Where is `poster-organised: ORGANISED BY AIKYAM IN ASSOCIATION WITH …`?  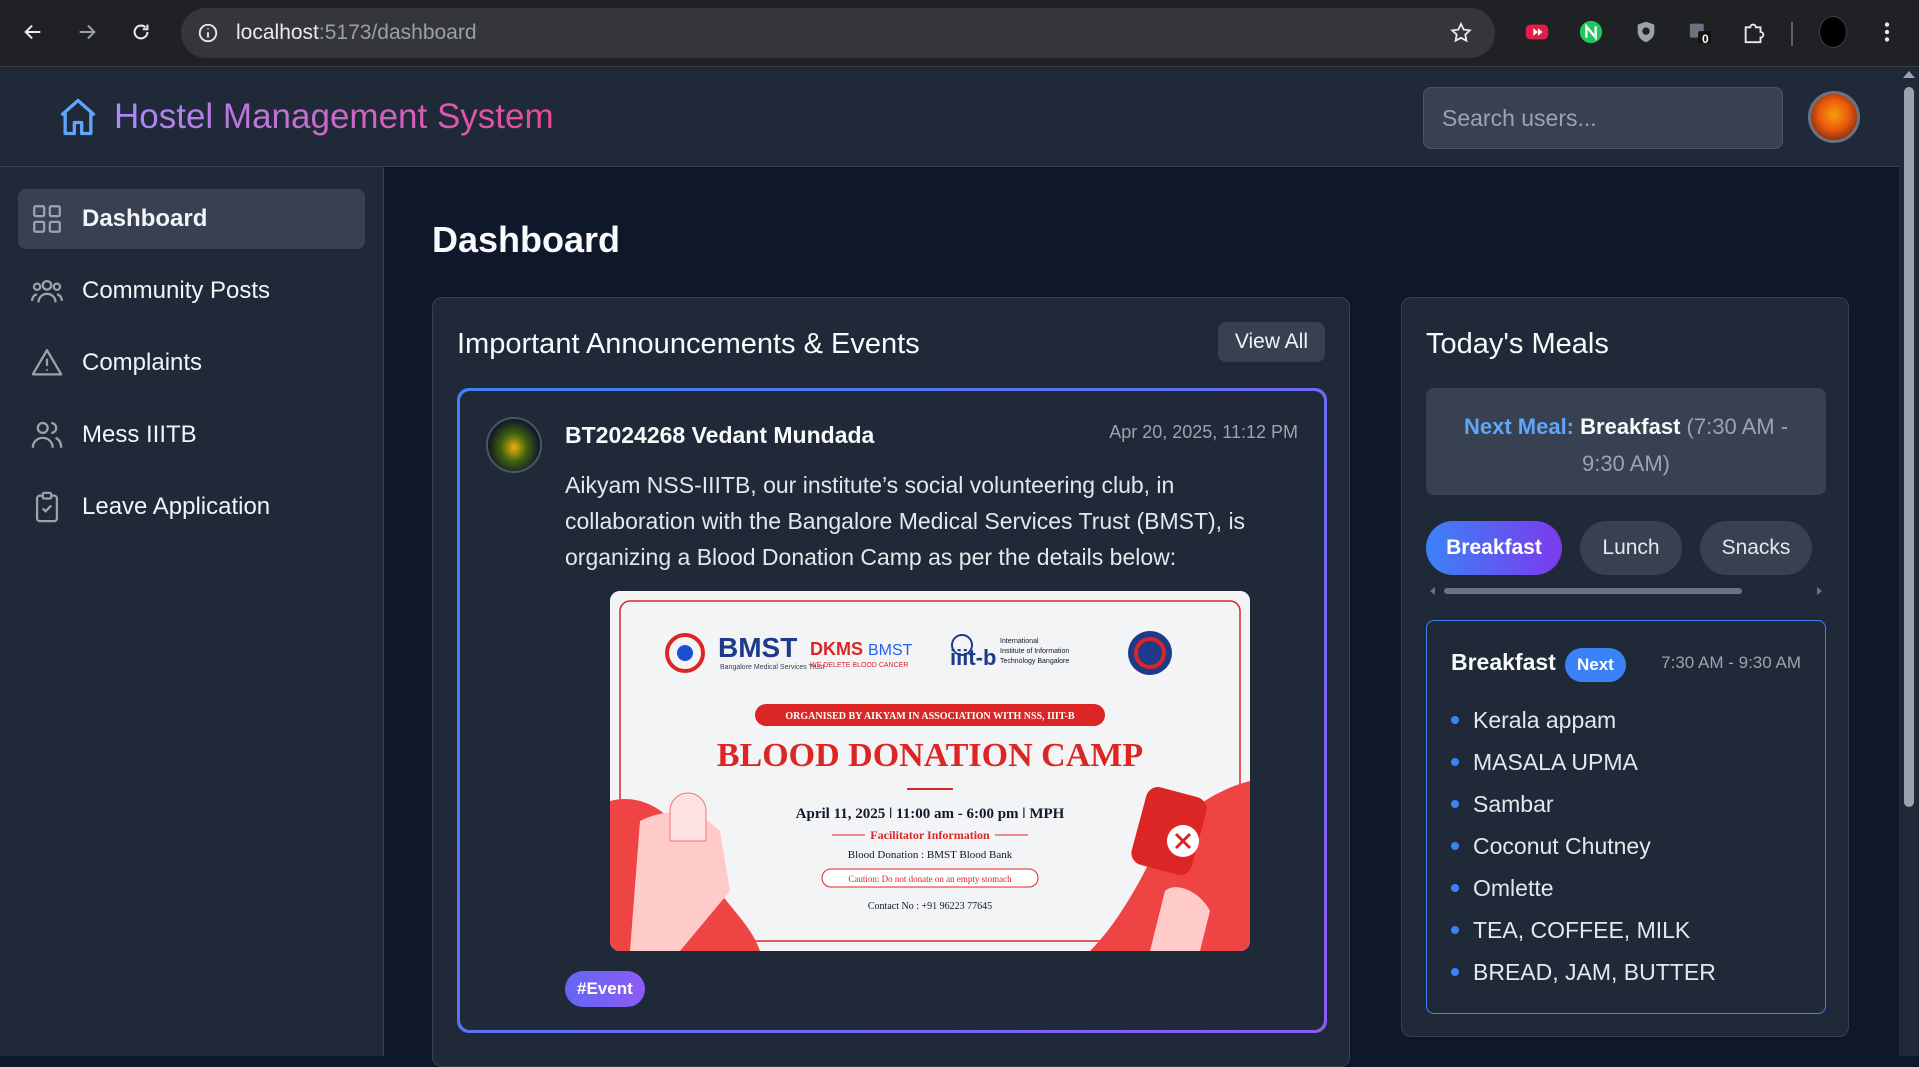 poster-organised: ORGANISED BY AIKYAM IN ASSOCIATION WITH … is located at coordinates (929, 716).